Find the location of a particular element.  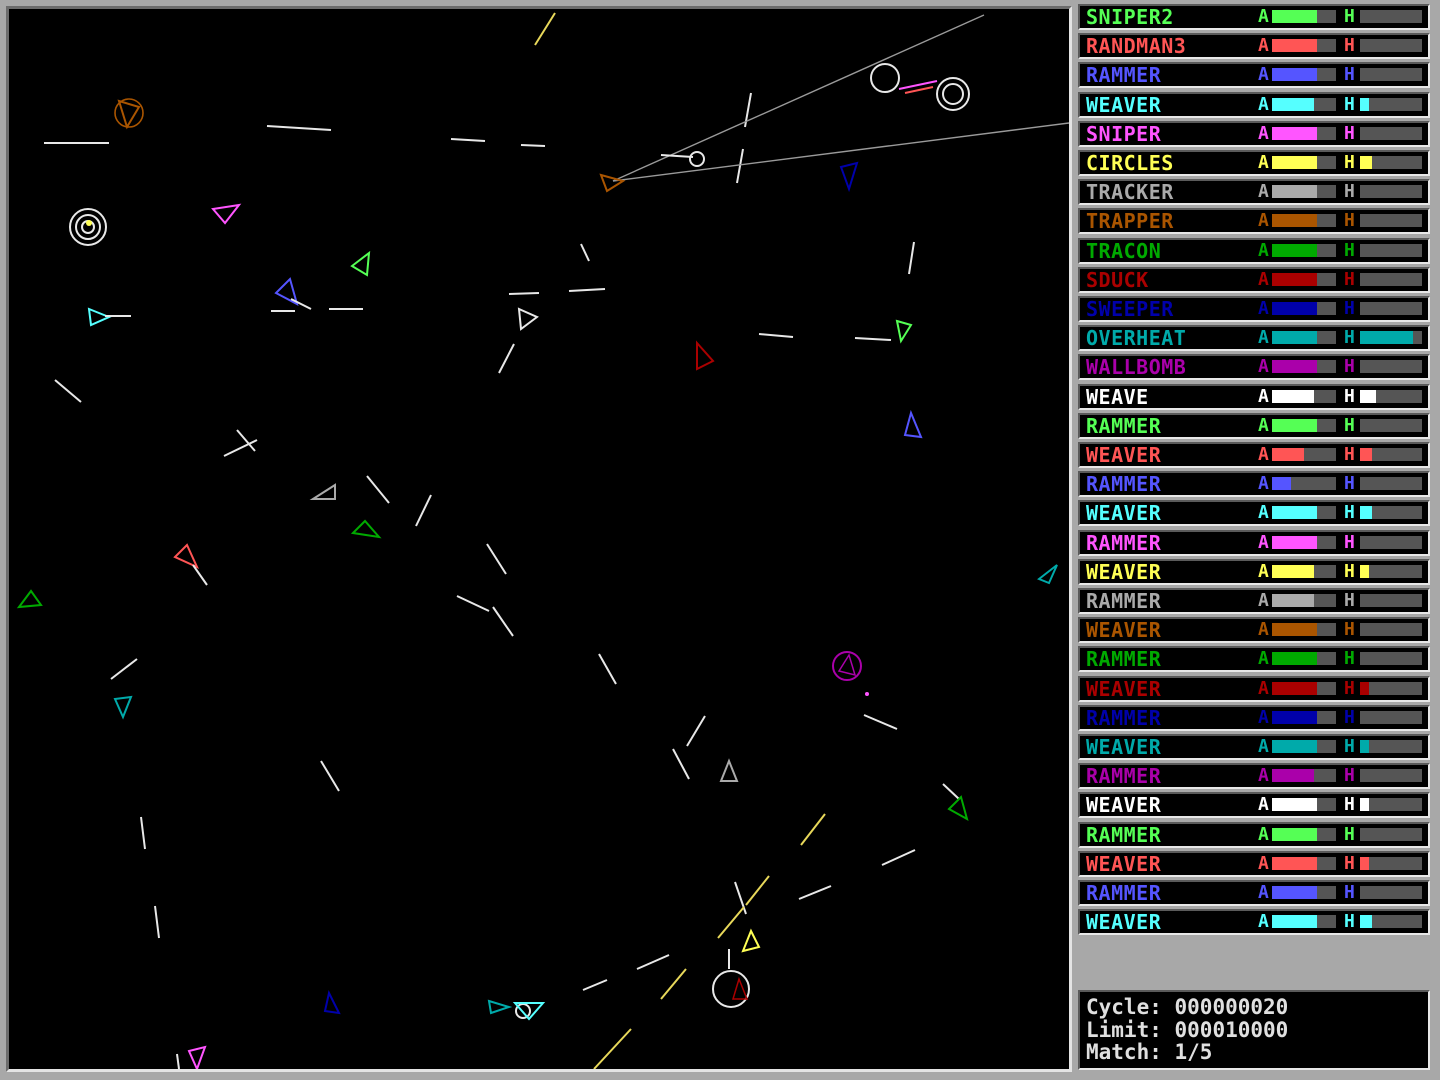

robot-status-row: SNIPER A H is located at coordinates (1254, 133).